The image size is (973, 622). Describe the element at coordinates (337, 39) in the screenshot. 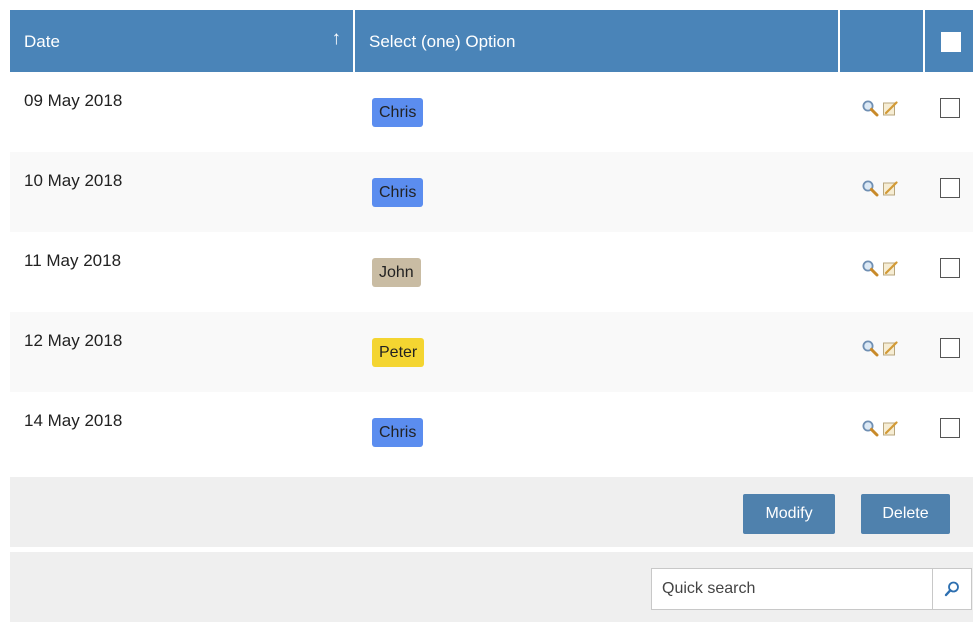

I see `sort-ascending-icon: ↑` at that location.